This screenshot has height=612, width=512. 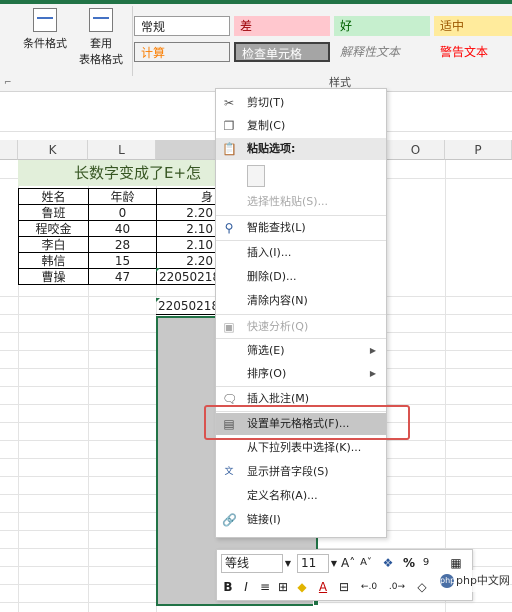 What do you see at coordinates (301, 149) in the screenshot?
I see `menu-section-paste-options: 📋 粘贴选项:` at bounding box center [301, 149].